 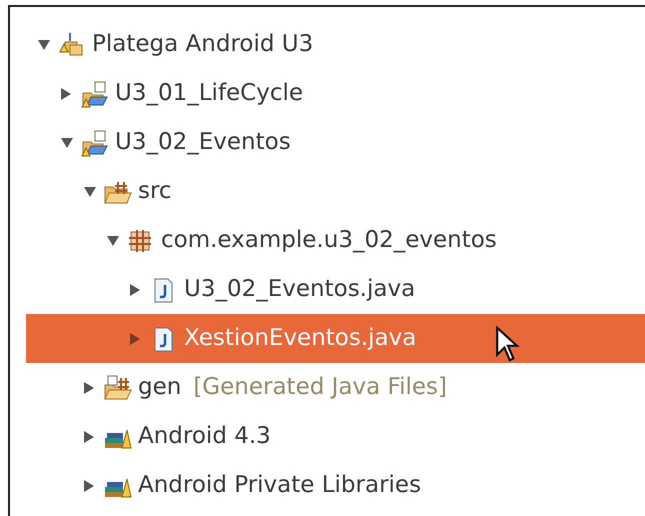 I want to click on tree-item: U3_01_LifeCycle, so click(x=335, y=93).